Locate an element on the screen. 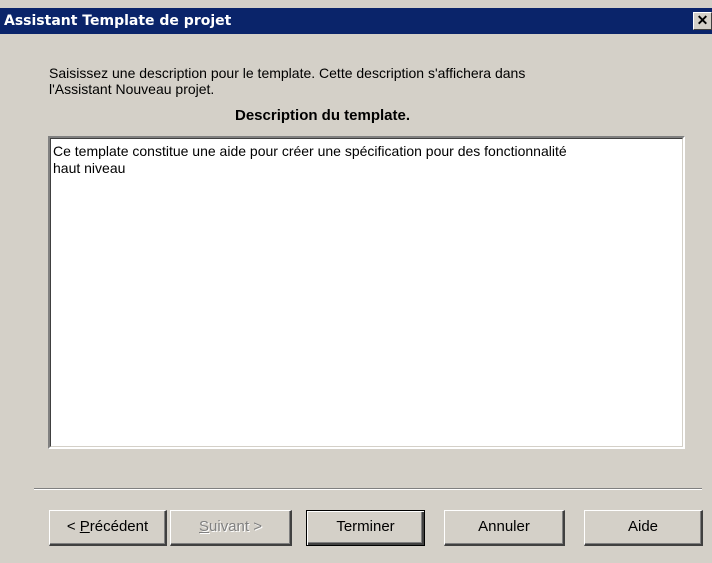 The height and width of the screenshot is (563, 712). finish-button: Terminer is located at coordinates (365, 528).